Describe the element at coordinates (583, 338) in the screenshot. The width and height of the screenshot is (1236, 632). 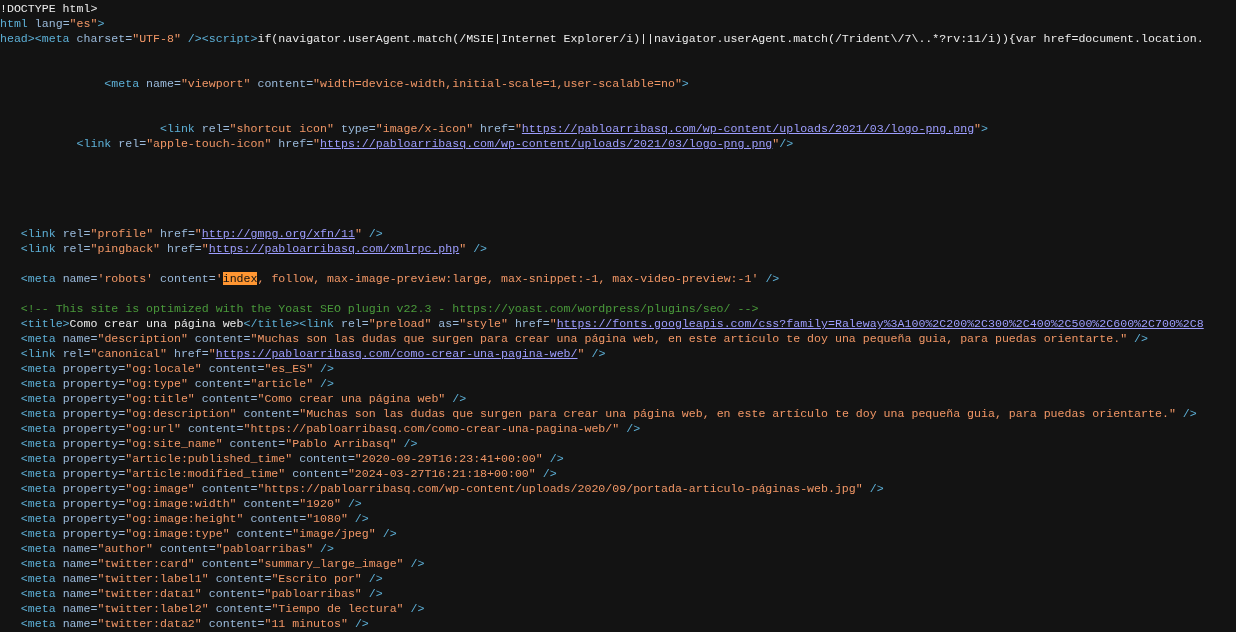
I see `source-line: <meta name="description" content="Muchas son las dudas que surgen para crear una página web, en este artículo te doy una pequeña guia, para puedas orientarte." />` at that location.